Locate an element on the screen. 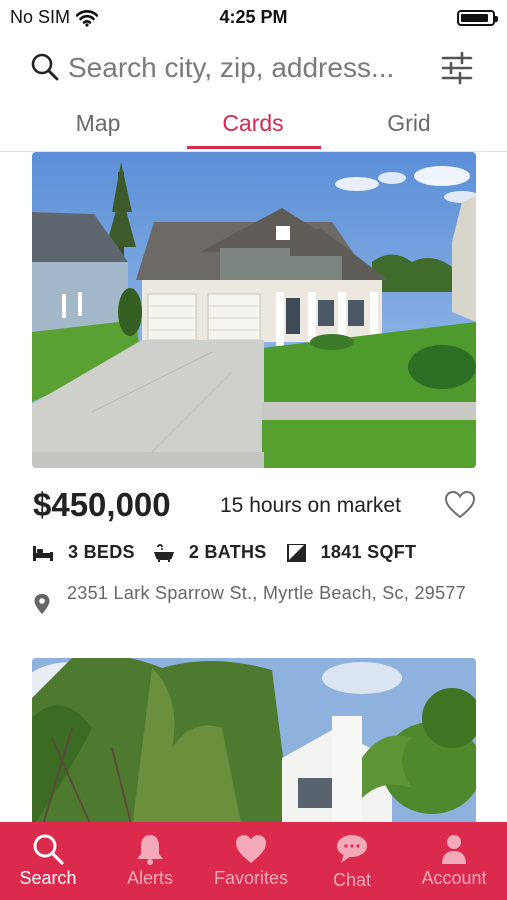  tab-cards: Cards is located at coordinates (253, 123).